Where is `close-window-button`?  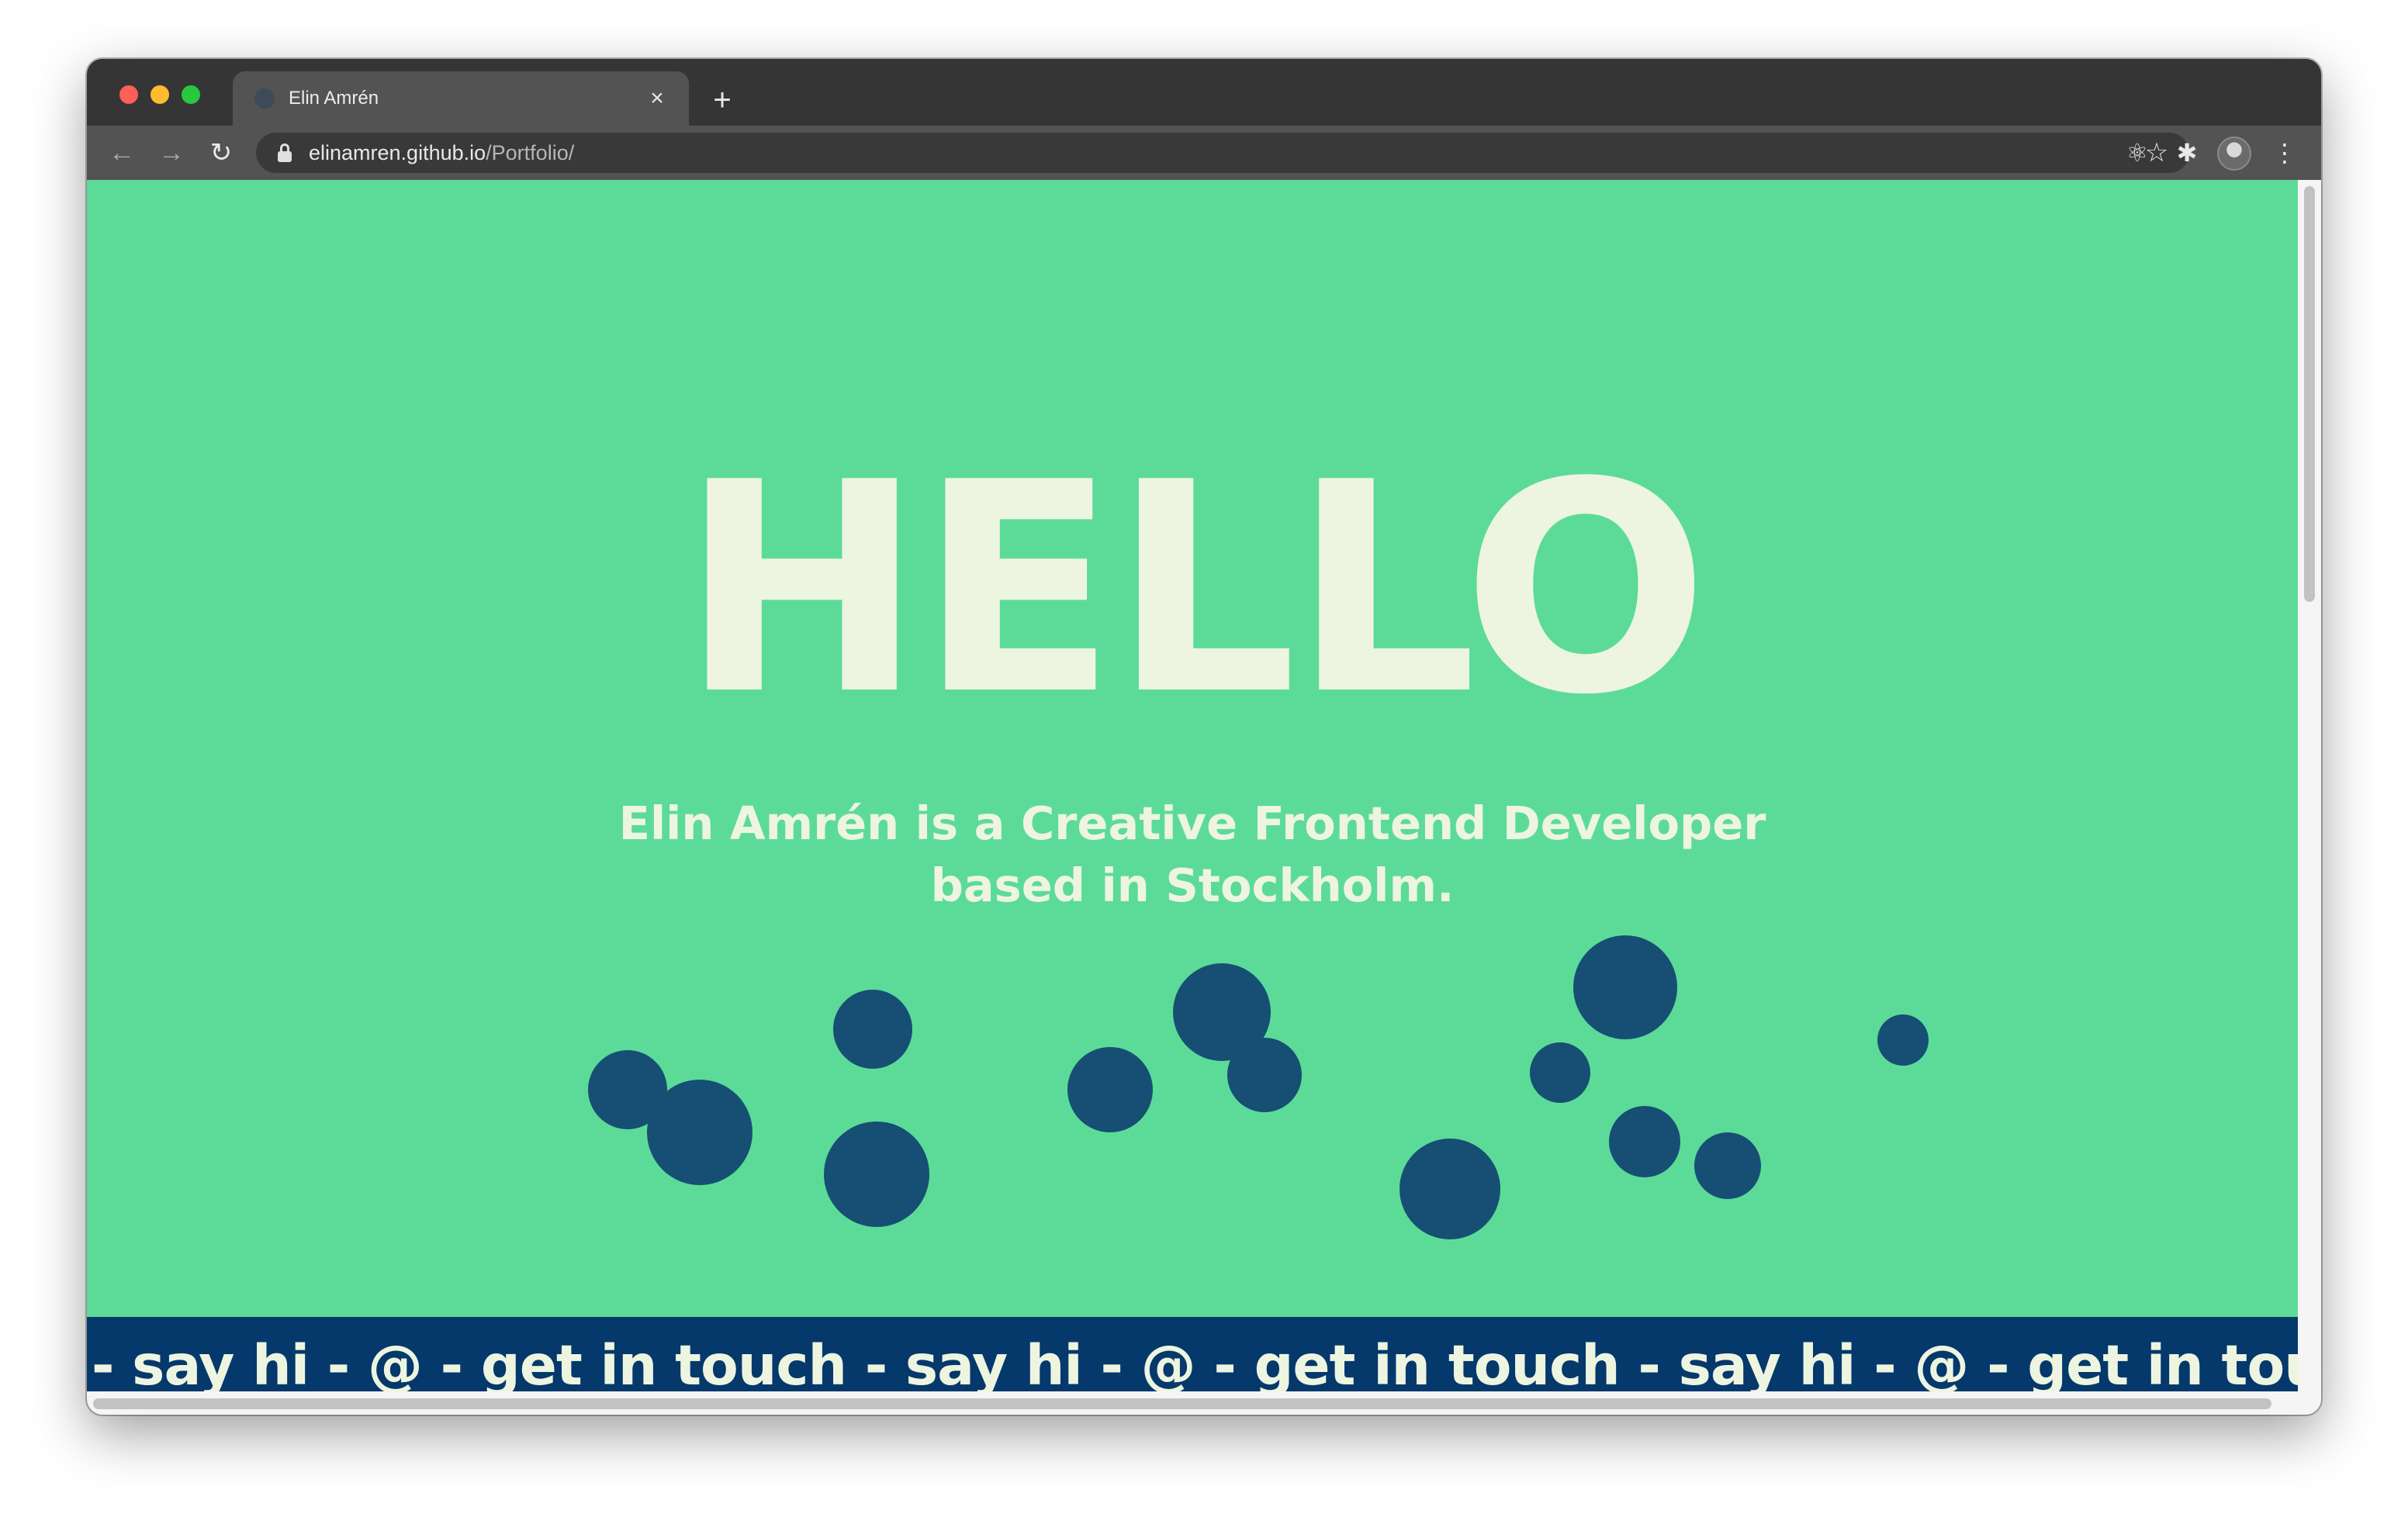 close-window-button is located at coordinates (128, 94).